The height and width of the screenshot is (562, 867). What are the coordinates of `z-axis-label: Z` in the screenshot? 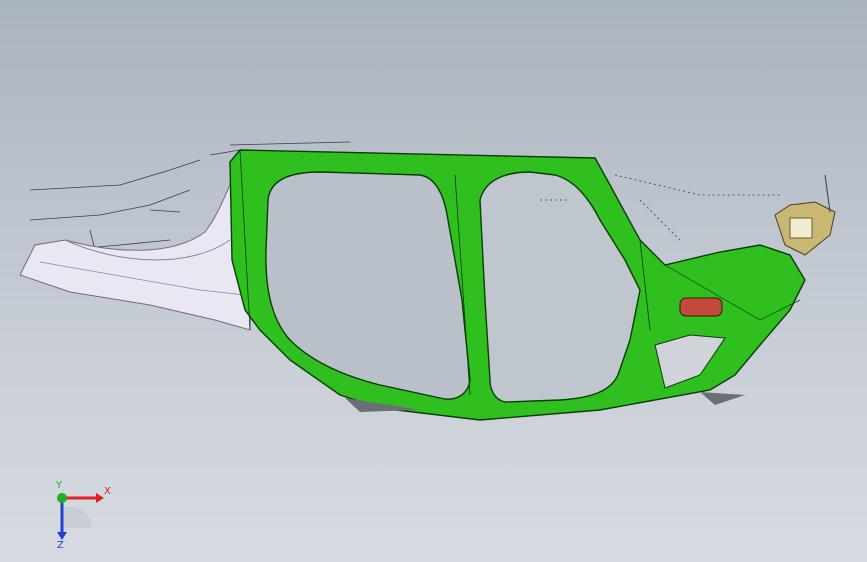 It's located at (60, 544).